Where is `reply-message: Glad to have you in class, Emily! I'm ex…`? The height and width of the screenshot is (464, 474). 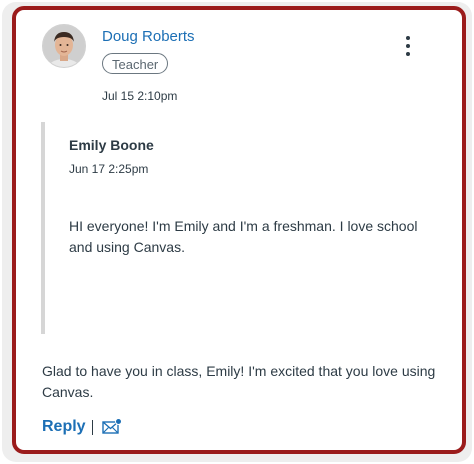
reply-message: Glad to have you in class, Emily! I'm ex… is located at coordinates (239, 381).